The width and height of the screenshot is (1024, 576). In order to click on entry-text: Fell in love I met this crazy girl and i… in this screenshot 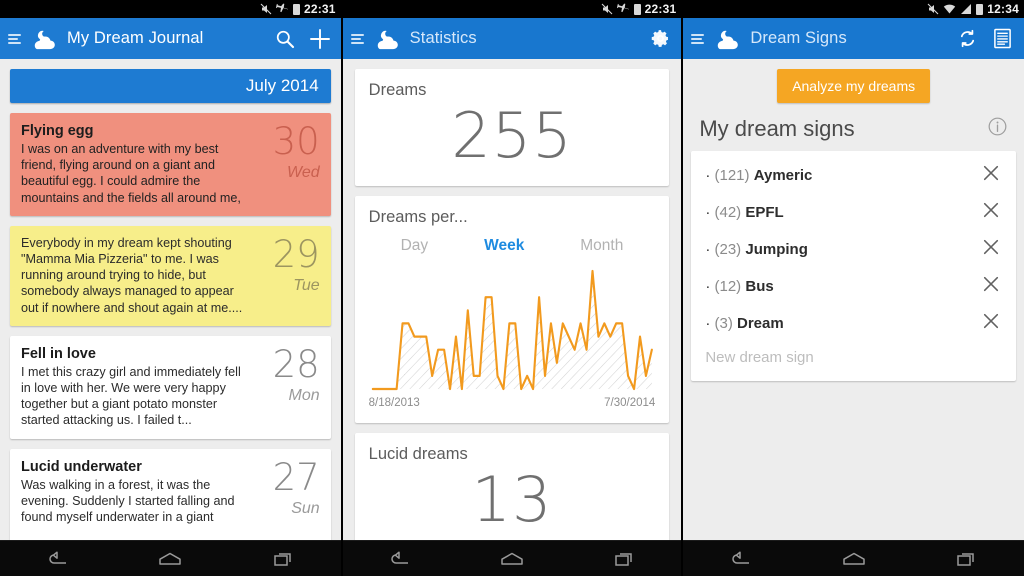, I will do `click(139, 387)`.